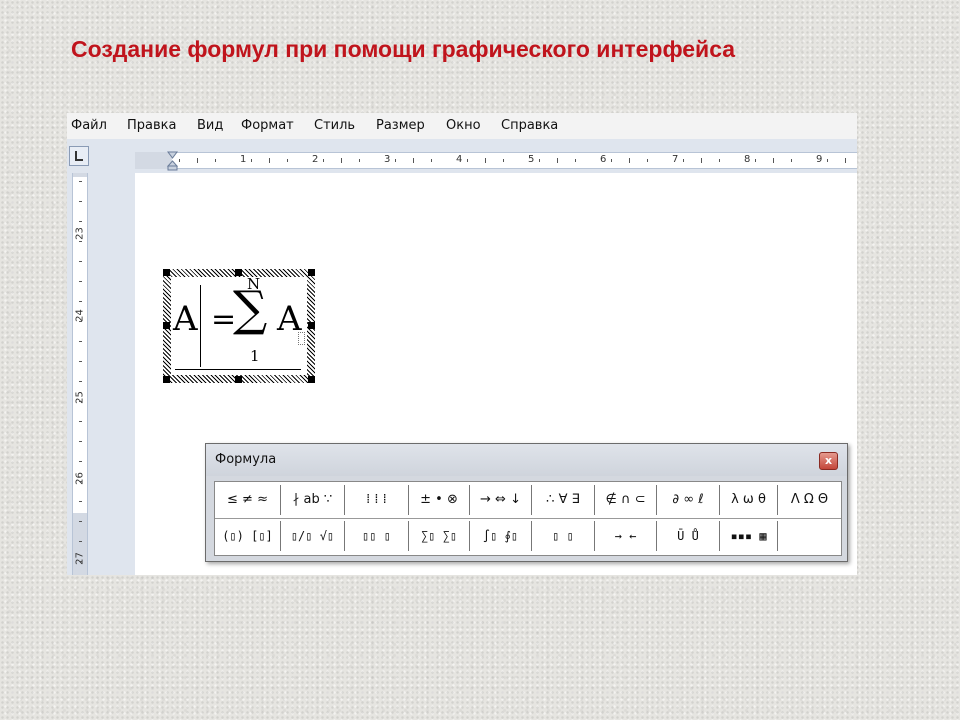  What do you see at coordinates (248, 536) in the screenshot?
I see `fence-templates-button: (▯) [▯]` at bounding box center [248, 536].